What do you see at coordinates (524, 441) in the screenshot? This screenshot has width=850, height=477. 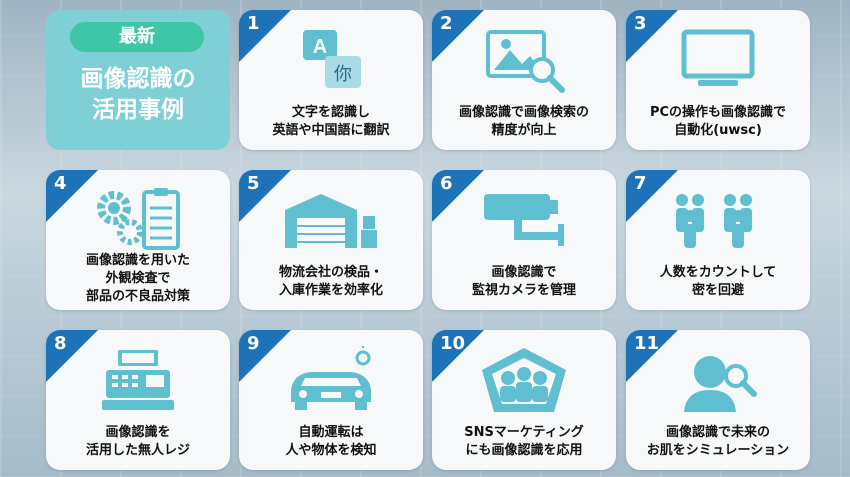 I see `card-label: SNSマーケティング にも画像認識を応用` at bounding box center [524, 441].